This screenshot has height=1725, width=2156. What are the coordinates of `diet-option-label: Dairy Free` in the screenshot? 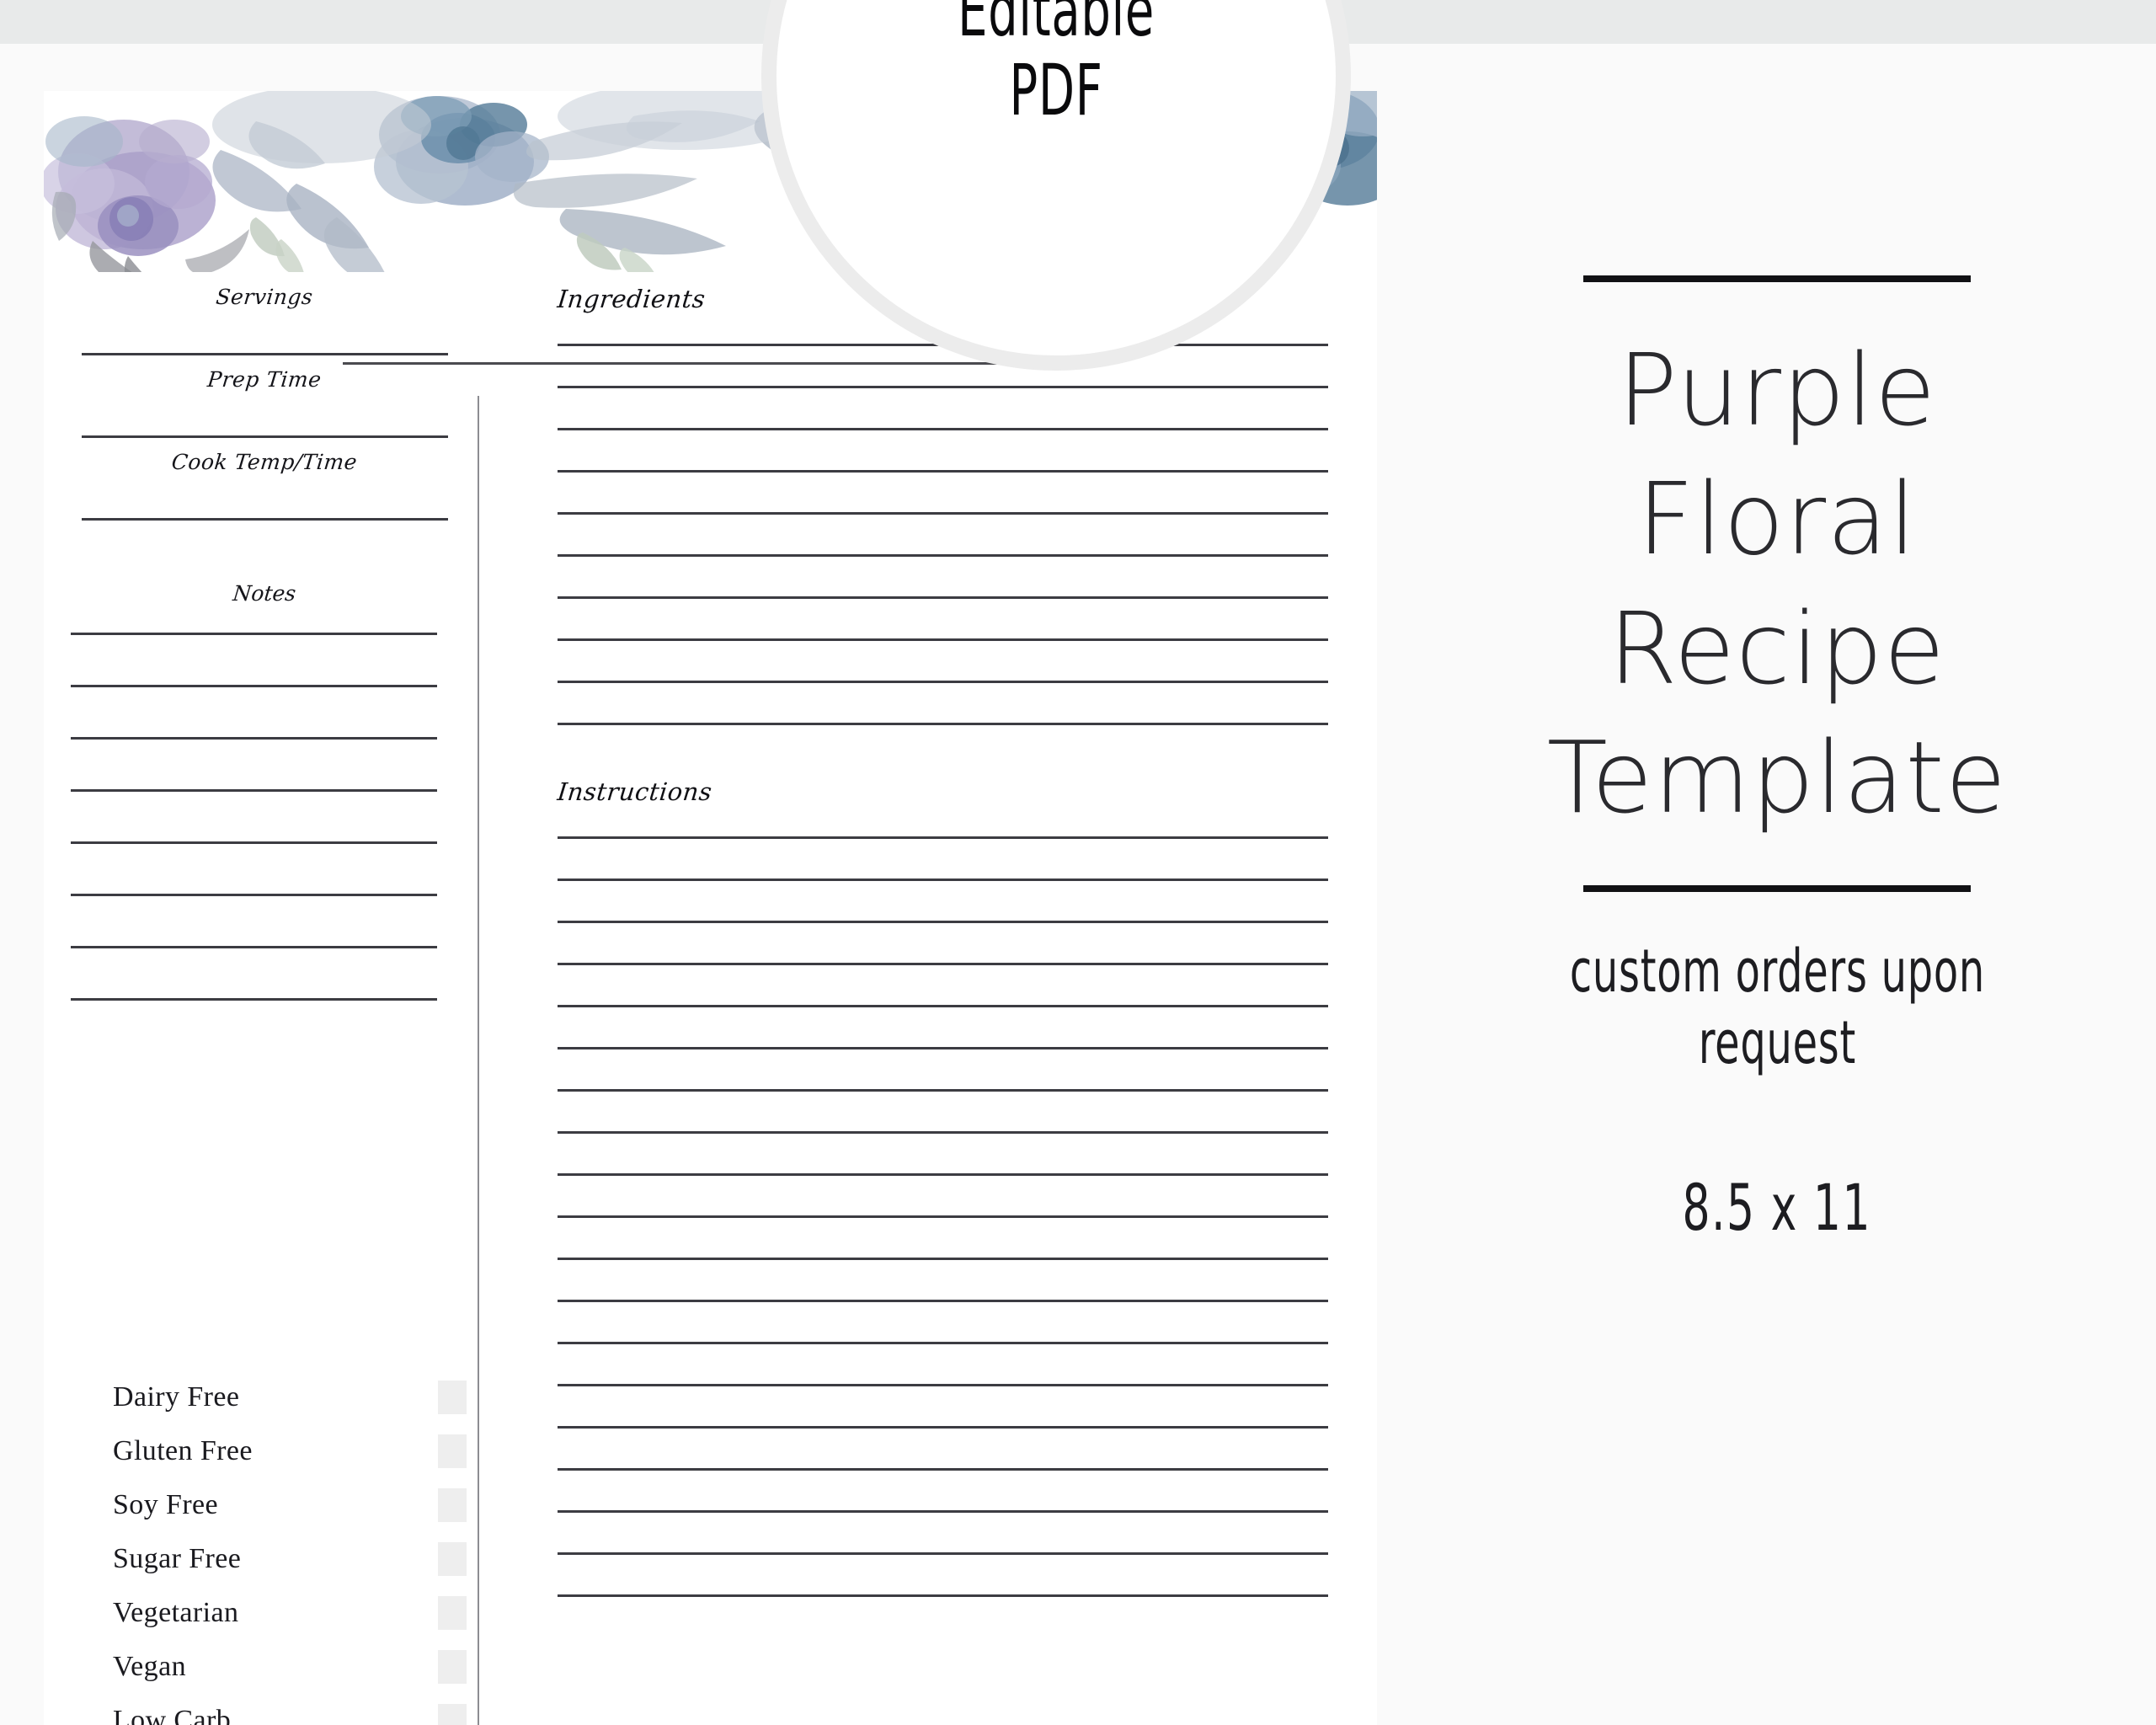 It's located at (176, 1397).